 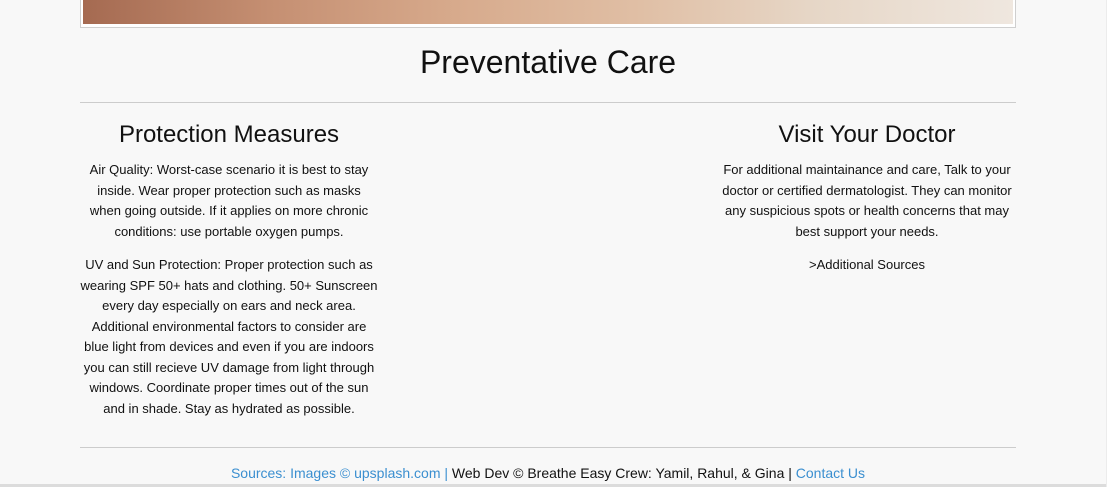 What do you see at coordinates (830, 473) in the screenshot?
I see `contact-us-link: Contact Us` at bounding box center [830, 473].